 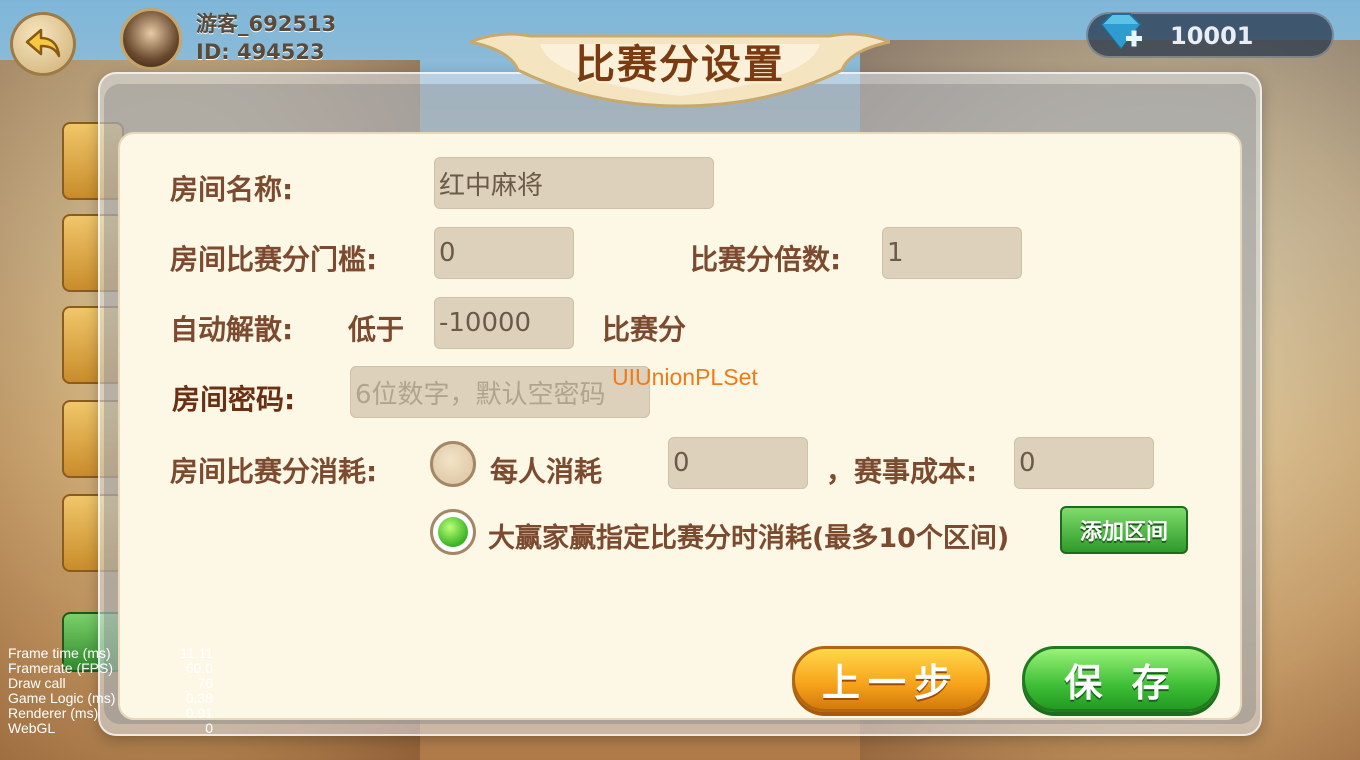 What do you see at coordinates (500, 392) in the screenshot?
I see `password-field: 6位数字，默认空密码` at bounding box center [500, 392].